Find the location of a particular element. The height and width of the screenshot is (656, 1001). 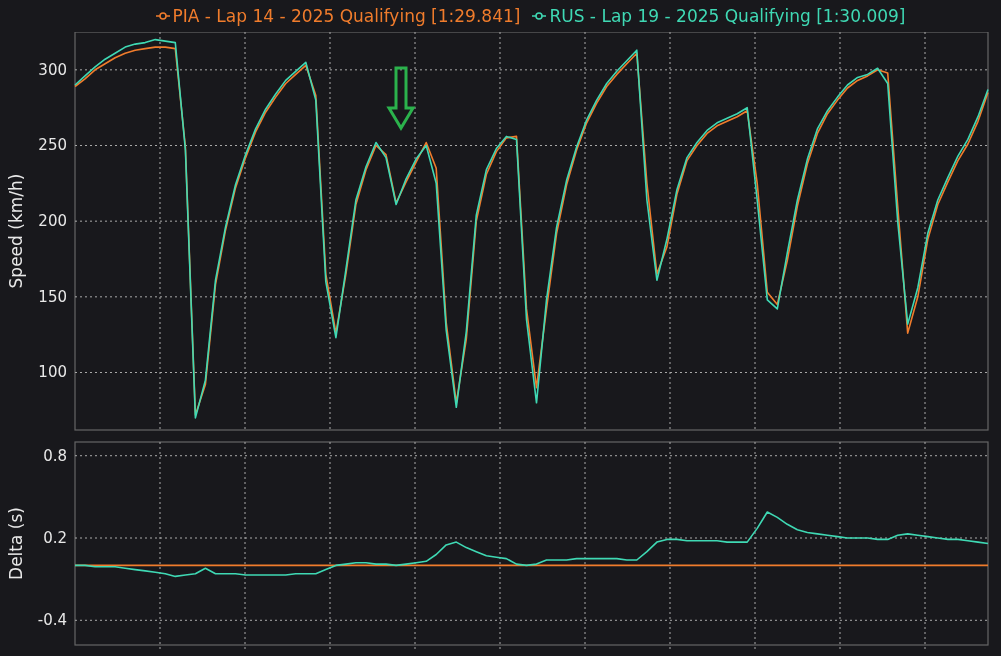

y-tick-label: 300 is located at coordinates (52, 69).